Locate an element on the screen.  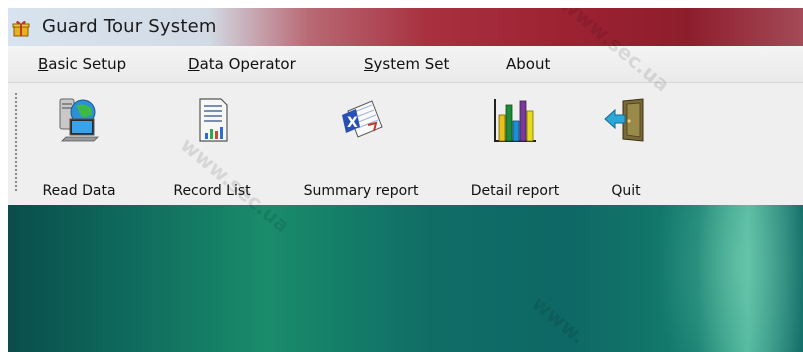
detail-report-label: Detail report is located at coordinates (515, 191).